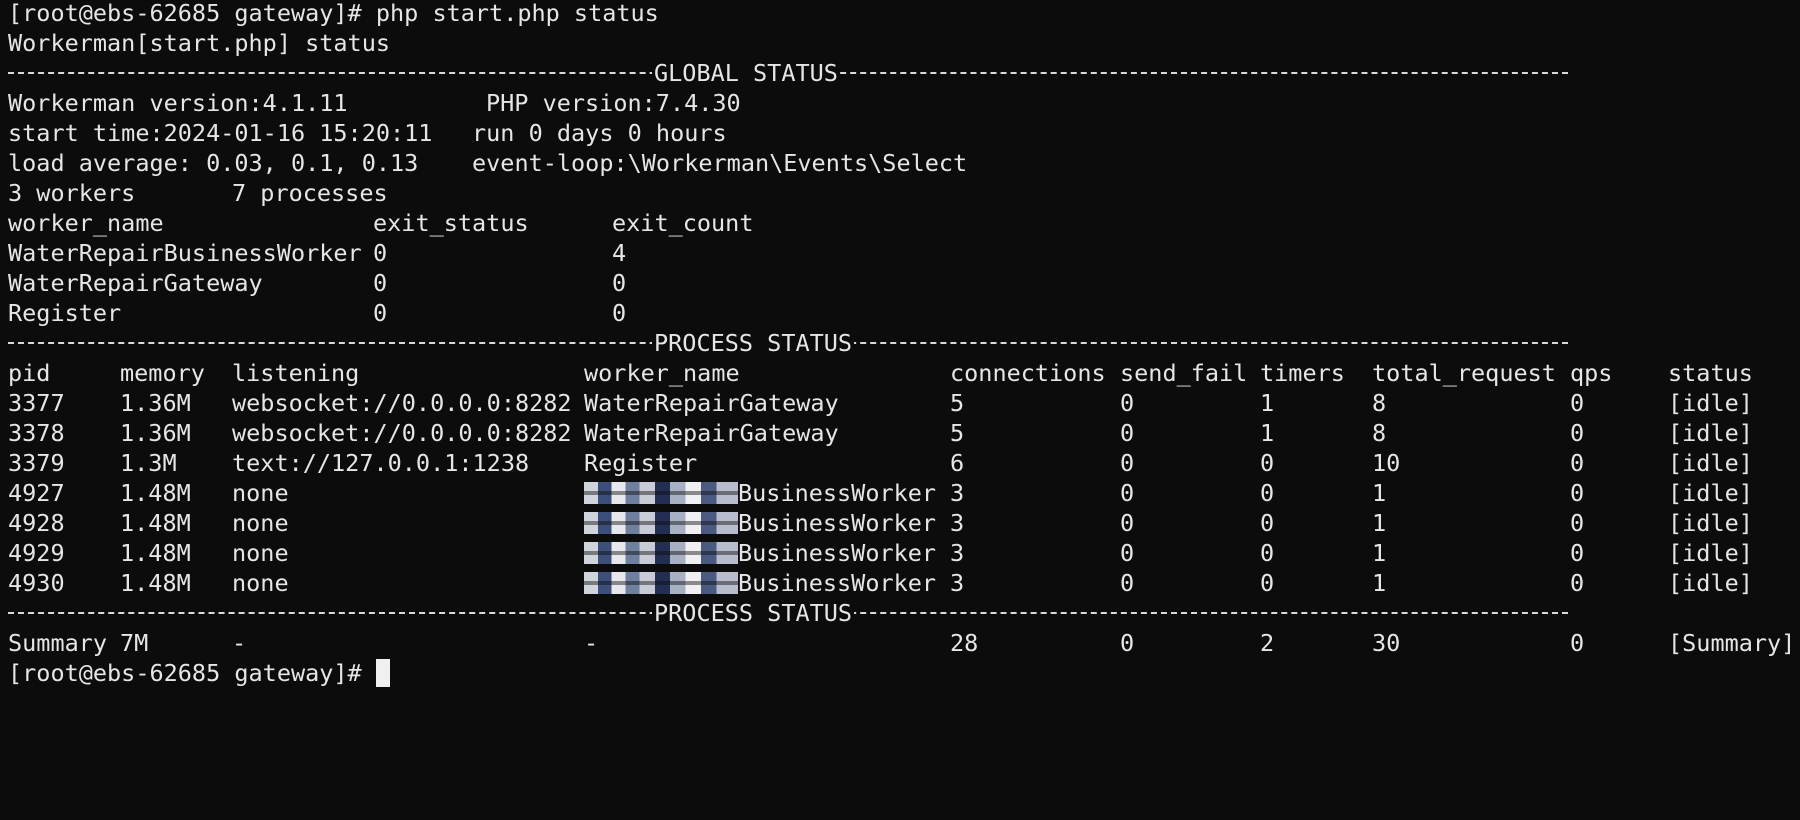 Image resolution: width=1800 pixels, height=820 pixels. Describe the element at coordinates (900, 193) in the screenshot. I see `workers-line: 3 workers 7 processes` at that location.